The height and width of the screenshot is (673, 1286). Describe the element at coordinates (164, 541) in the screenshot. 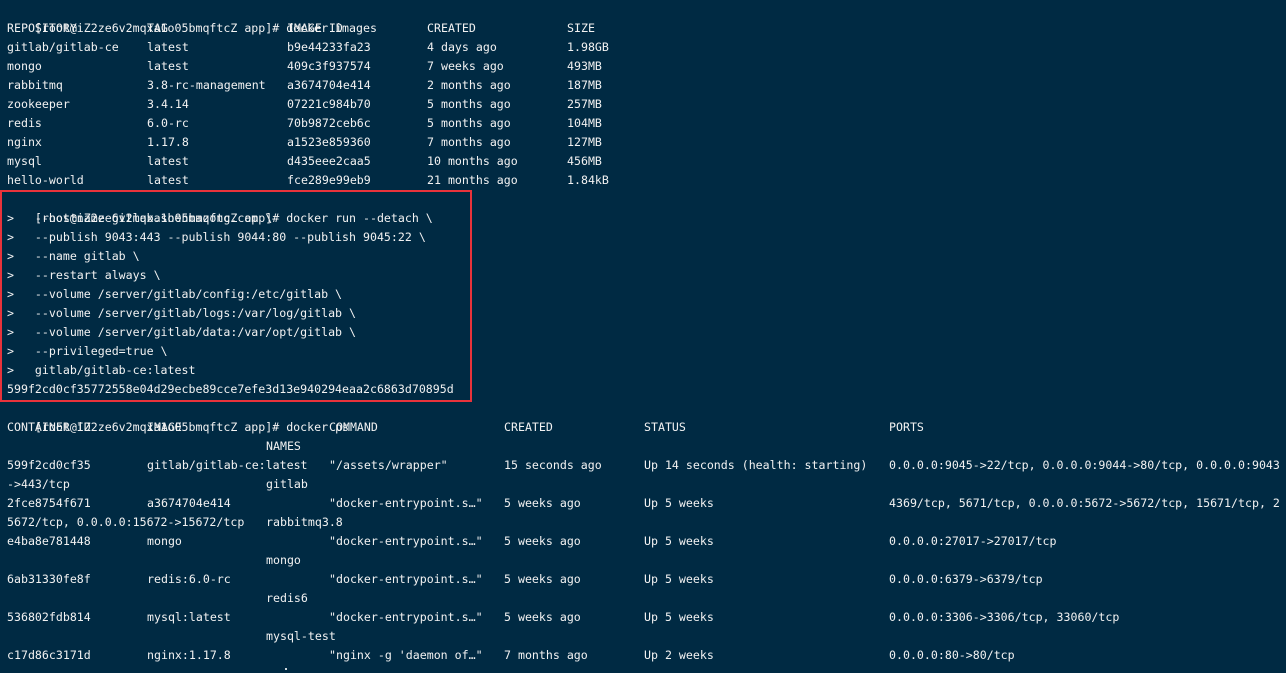

I see `image-cell: mongo` at that location.